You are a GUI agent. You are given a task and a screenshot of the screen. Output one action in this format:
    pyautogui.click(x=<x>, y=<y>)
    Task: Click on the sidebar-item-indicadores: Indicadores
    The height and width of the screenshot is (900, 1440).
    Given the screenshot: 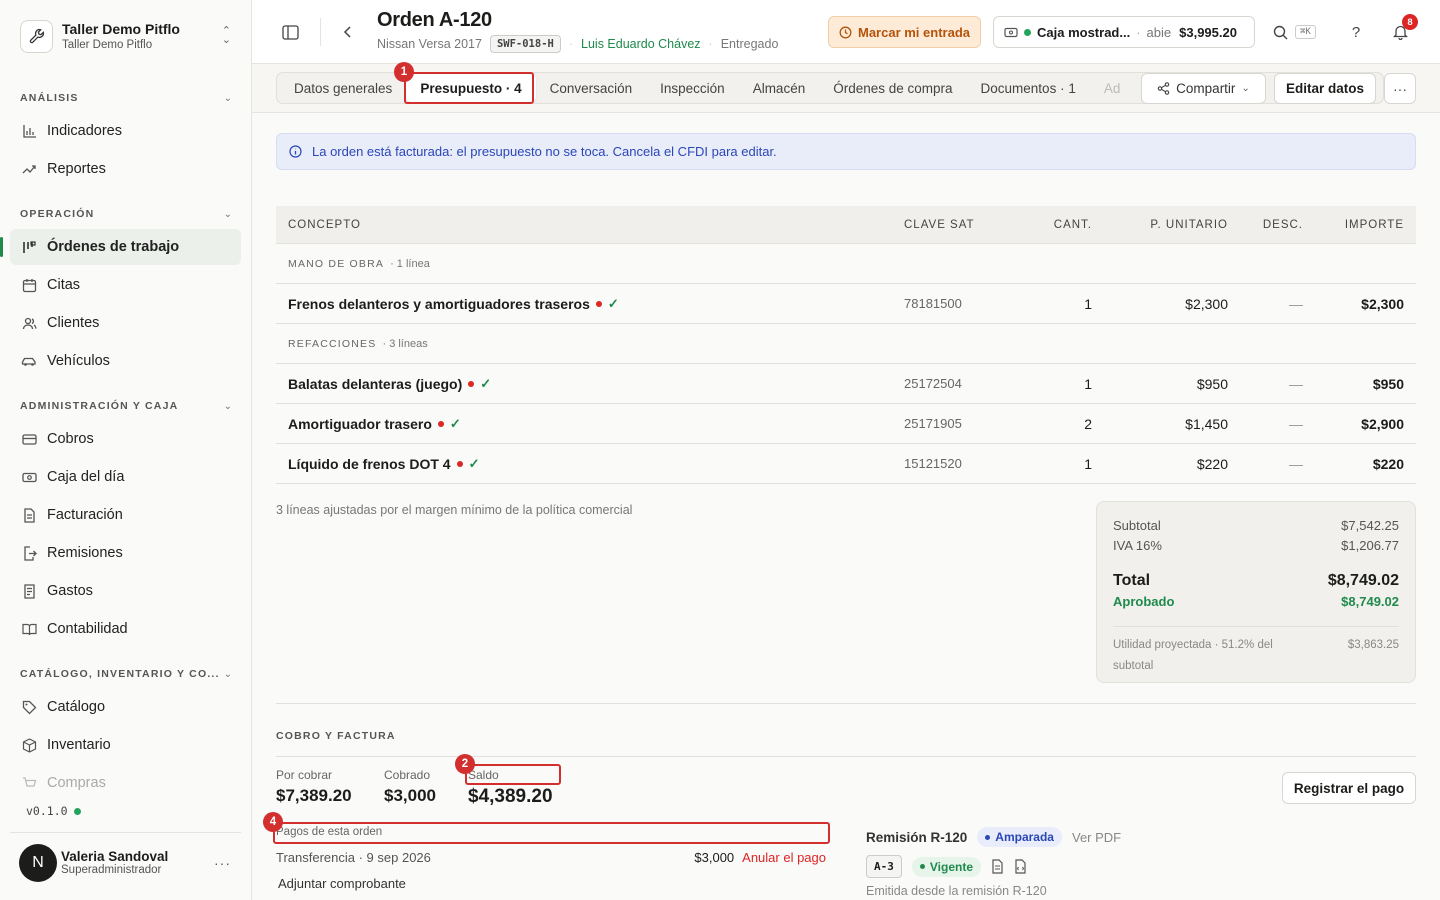 What is the action you would take?
    pyautogui.click(x=125, y=131)
    